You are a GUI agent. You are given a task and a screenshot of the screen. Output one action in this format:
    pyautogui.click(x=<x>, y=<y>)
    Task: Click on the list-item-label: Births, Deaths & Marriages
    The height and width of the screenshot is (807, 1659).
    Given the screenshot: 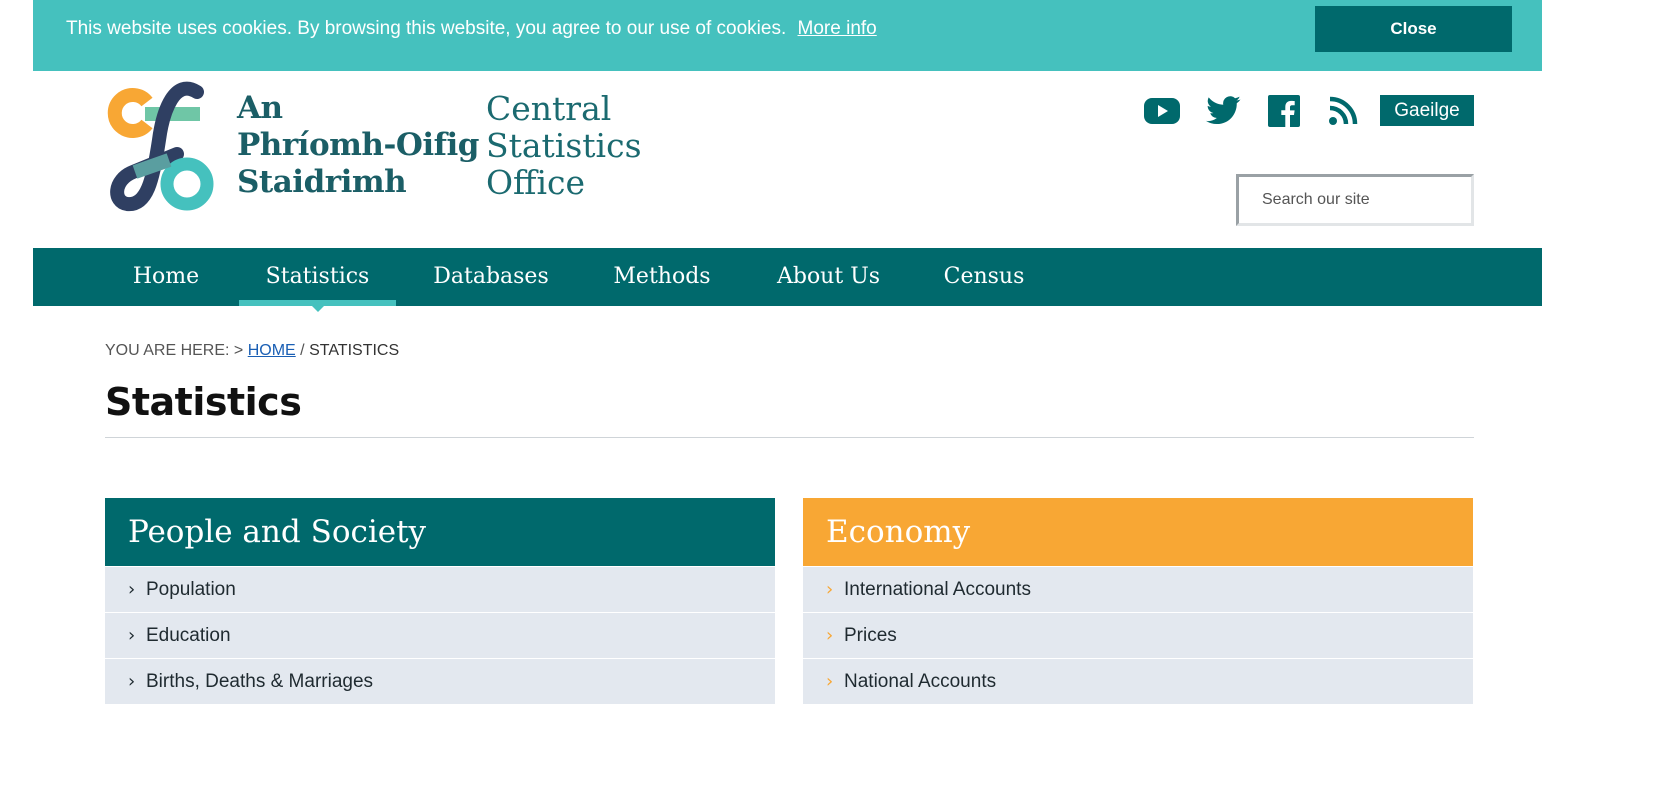 What is the action you would take?
    pyautogui.click(x=260, y=681)
    